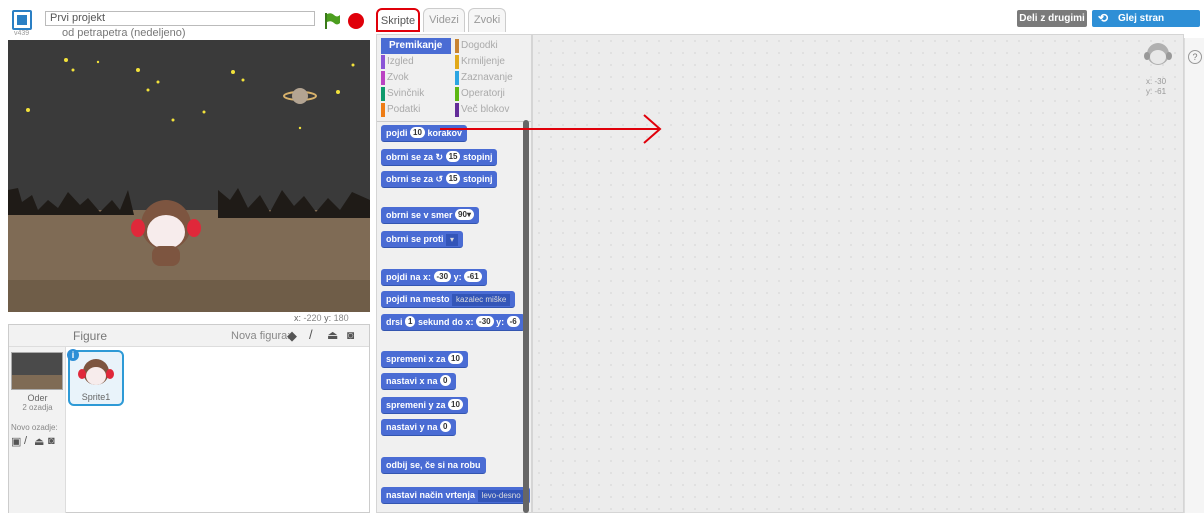  I want to click on mouse-x-value: -220, so click(312, 318).